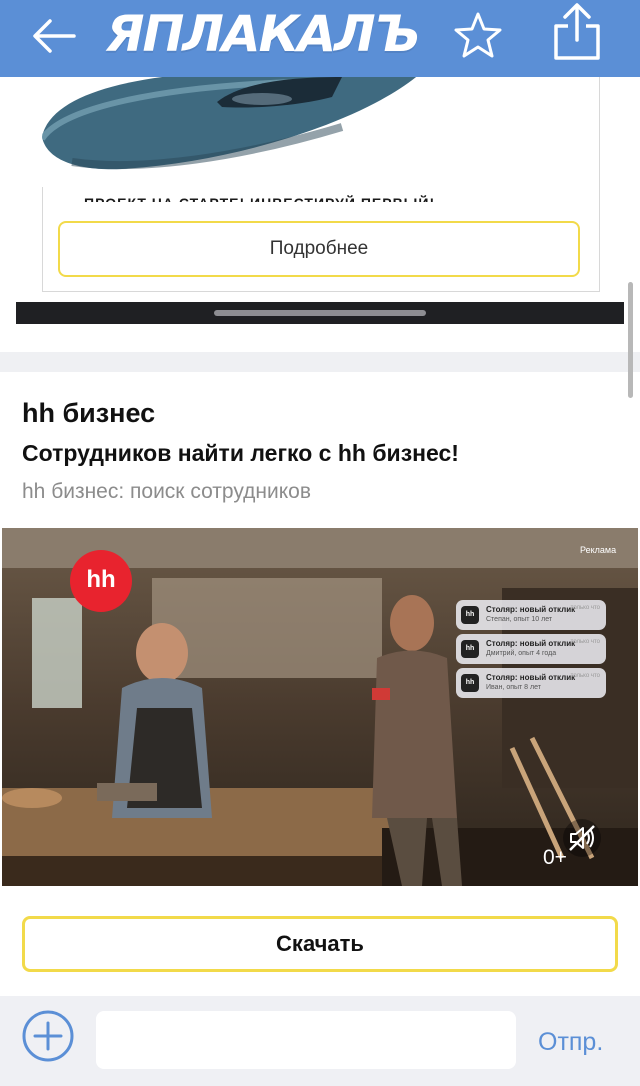 The width and height of the screenshot is (640, 1086). What do you see at coordinates (570, 1042) in the screenshot?
I see `send-button: Отпр.` at bounding box center [570, 1042].